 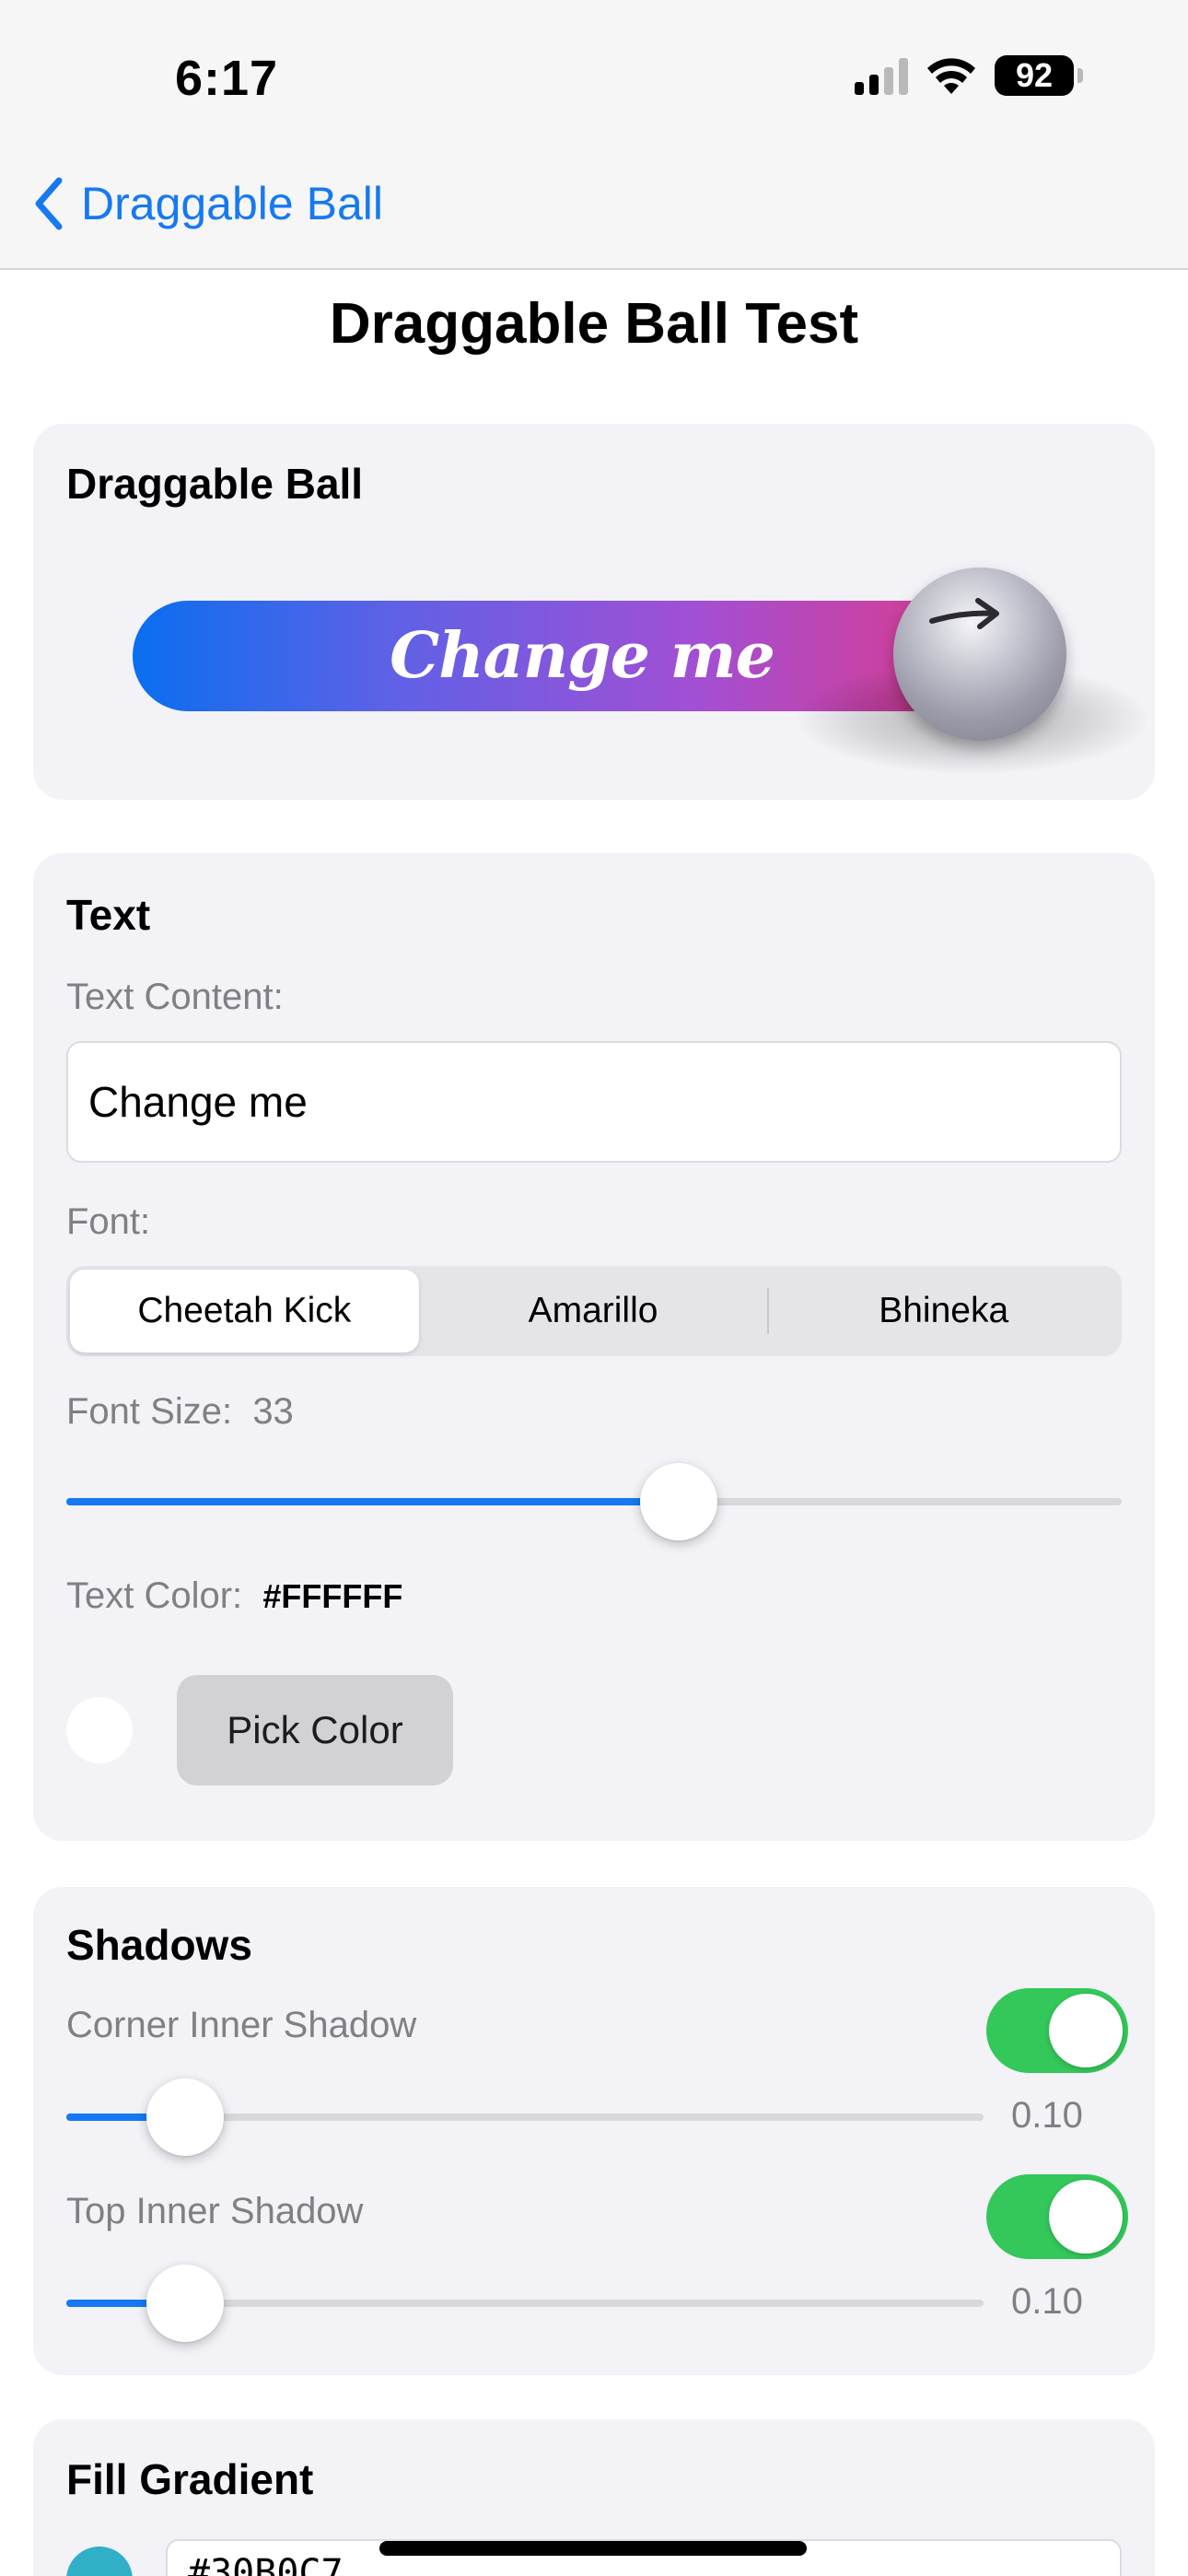 What do you see at coordinates (149, 1411) in the screenshot?
I see `font-size-title: Font Size:` at bounding box center [149, 1411].